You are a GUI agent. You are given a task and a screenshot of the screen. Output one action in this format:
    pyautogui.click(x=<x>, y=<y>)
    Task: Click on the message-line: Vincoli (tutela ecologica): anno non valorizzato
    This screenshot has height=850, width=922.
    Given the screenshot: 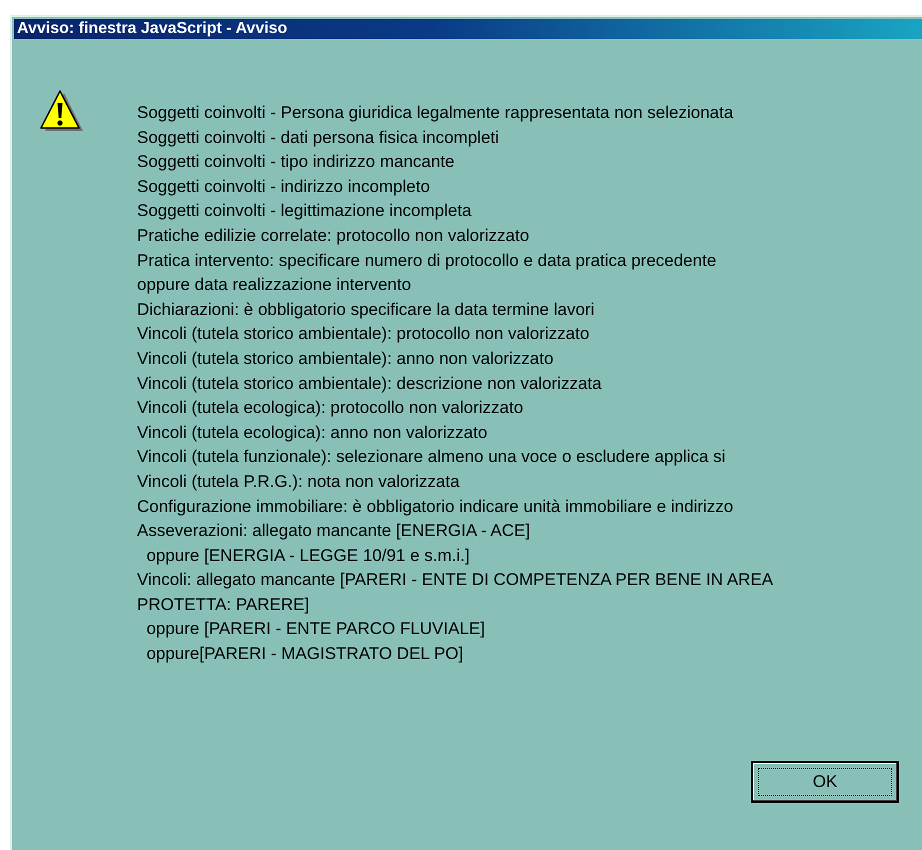 What is the action you would take?
    pyautogui.click(x=312, y=433)
    